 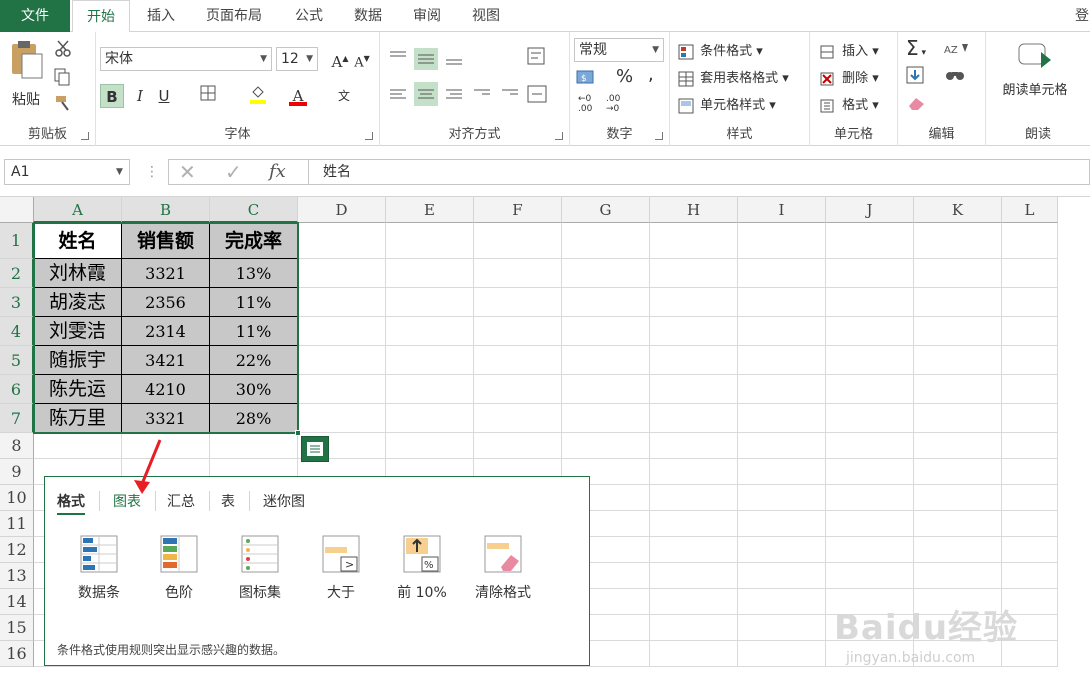 I want to click on column-header: G, so click(x=606, y=210).